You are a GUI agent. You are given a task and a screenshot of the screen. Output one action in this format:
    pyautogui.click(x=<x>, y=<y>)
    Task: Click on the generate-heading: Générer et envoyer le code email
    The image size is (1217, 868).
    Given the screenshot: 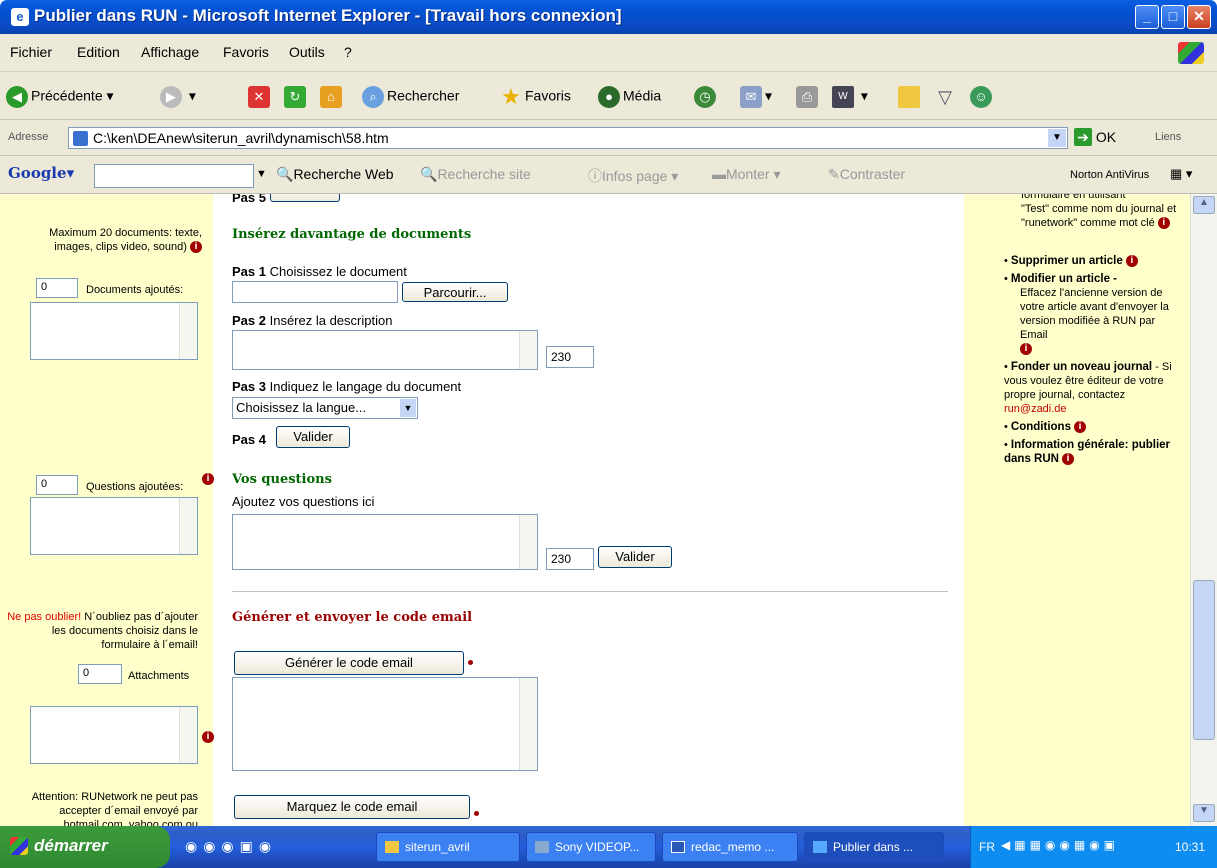 What is the action you would take?
    pyautogui.click(x=352, y=617)
    